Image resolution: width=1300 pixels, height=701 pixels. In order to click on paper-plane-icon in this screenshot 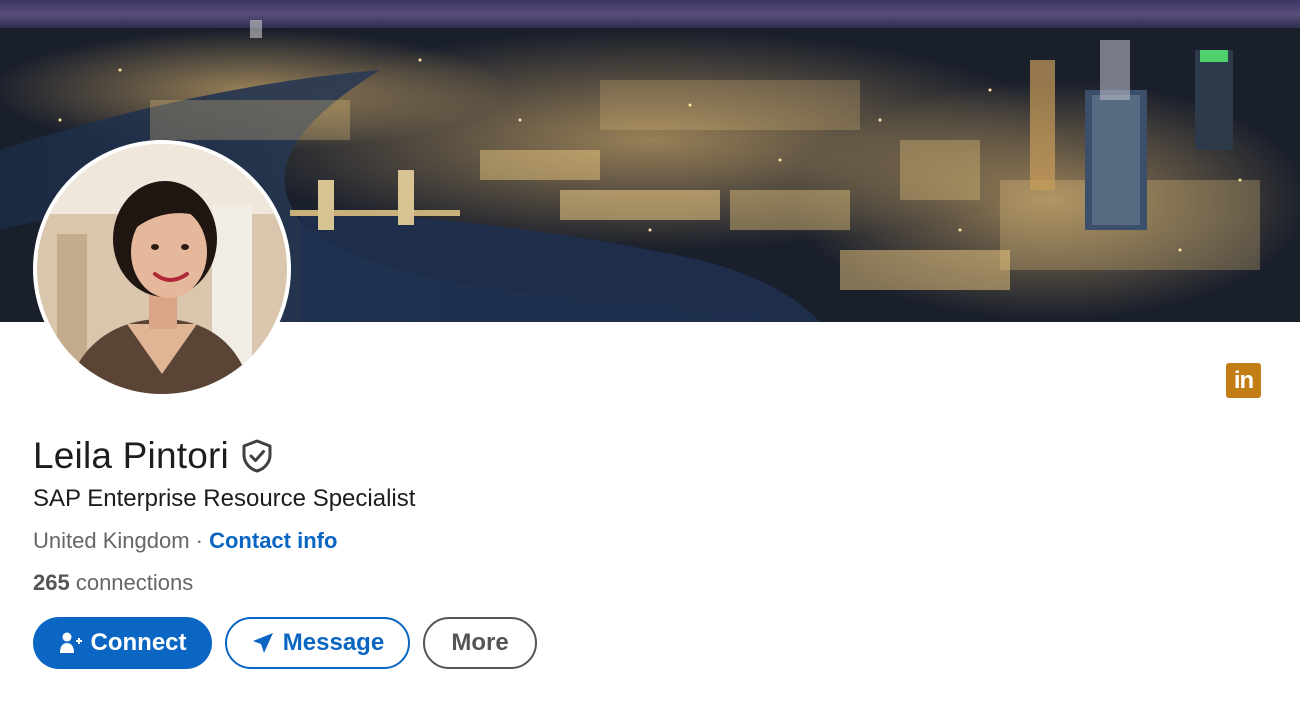, I will do `click(262, 643)`.